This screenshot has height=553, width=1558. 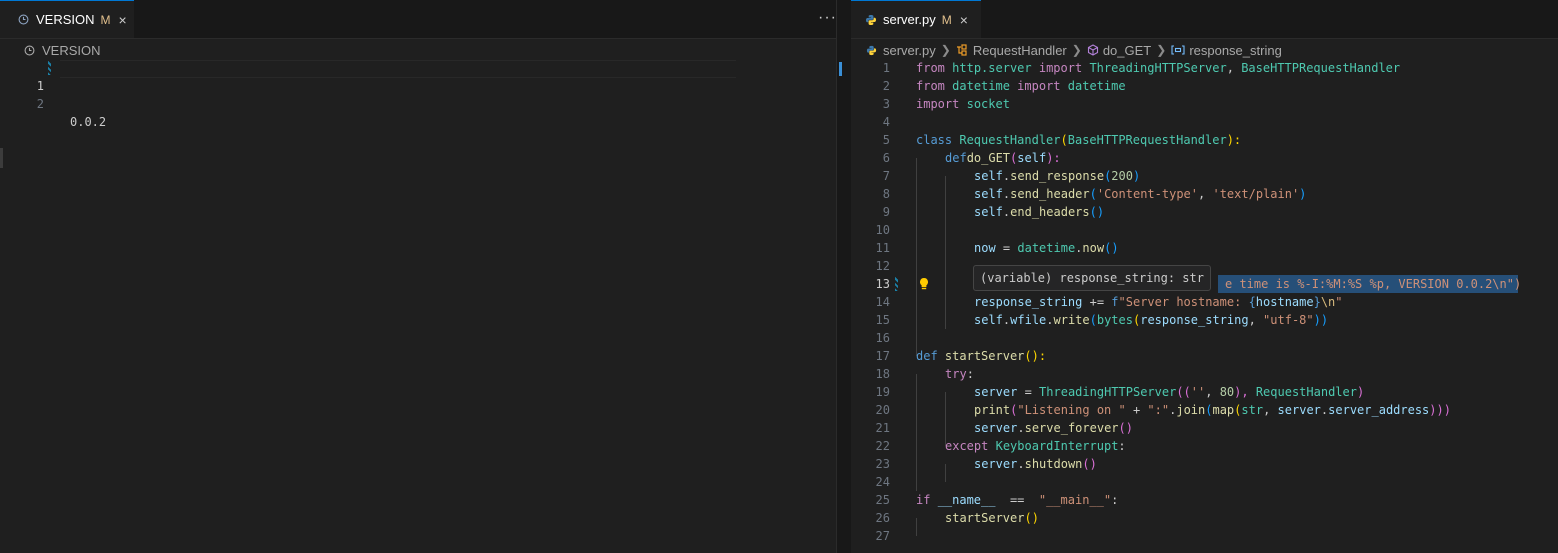 I want to click on code-token: =, so click(x=1006, y=248).